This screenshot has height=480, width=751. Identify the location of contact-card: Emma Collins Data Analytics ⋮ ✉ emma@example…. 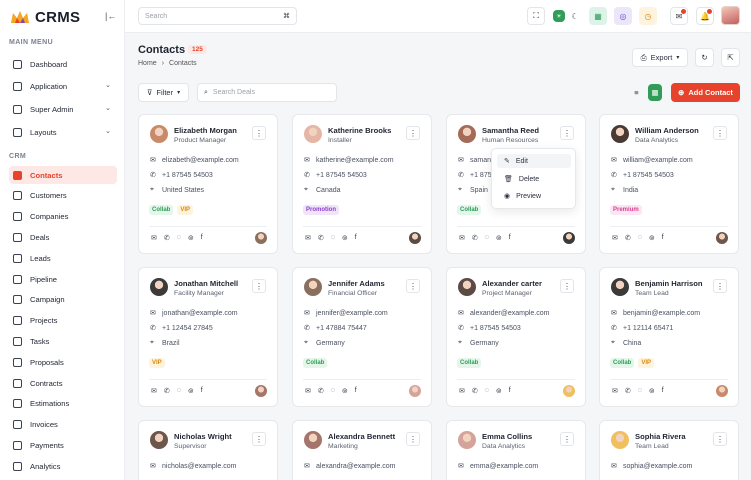
(516, 450).